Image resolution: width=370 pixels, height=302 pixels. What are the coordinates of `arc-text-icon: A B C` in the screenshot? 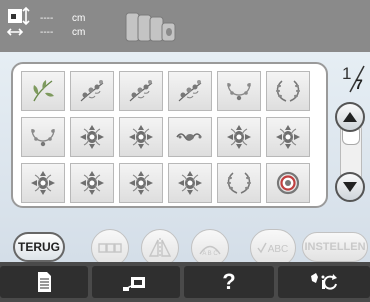 It's located at (210, 251).